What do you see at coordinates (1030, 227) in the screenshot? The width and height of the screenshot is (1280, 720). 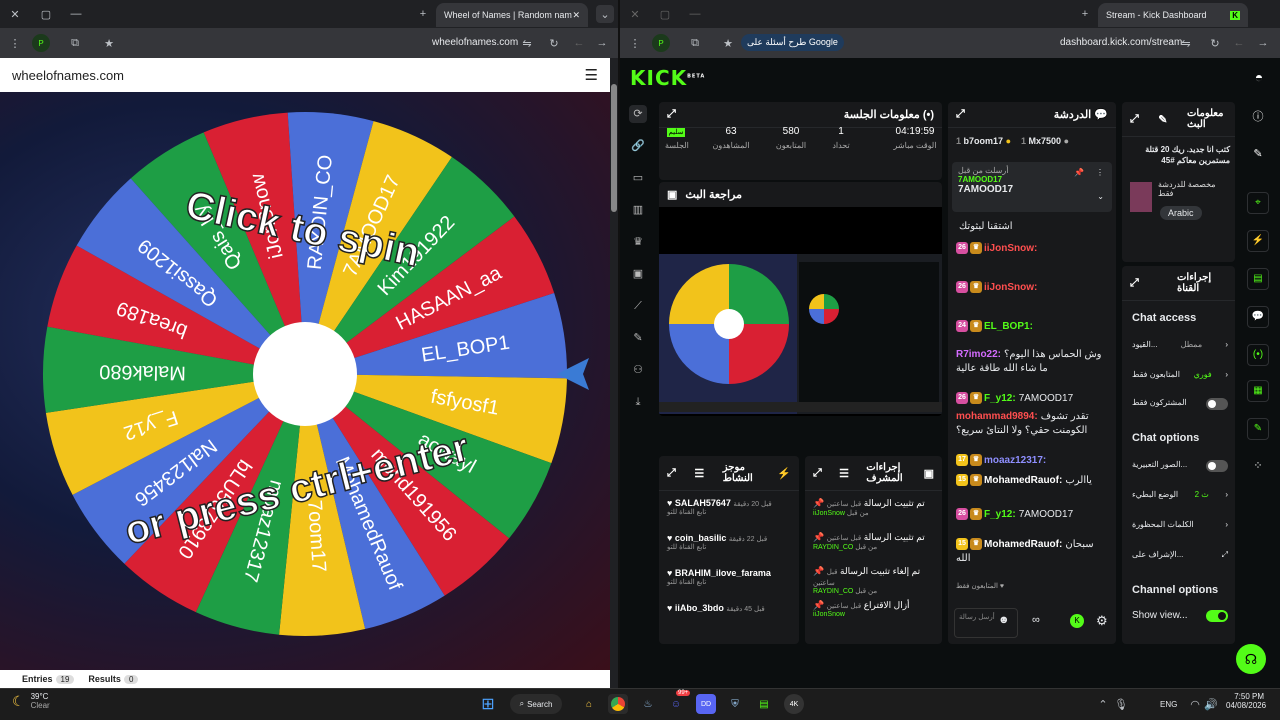 I see `chat-message: اشتقنا لبثوتك` at bounding box center [1030, 227].